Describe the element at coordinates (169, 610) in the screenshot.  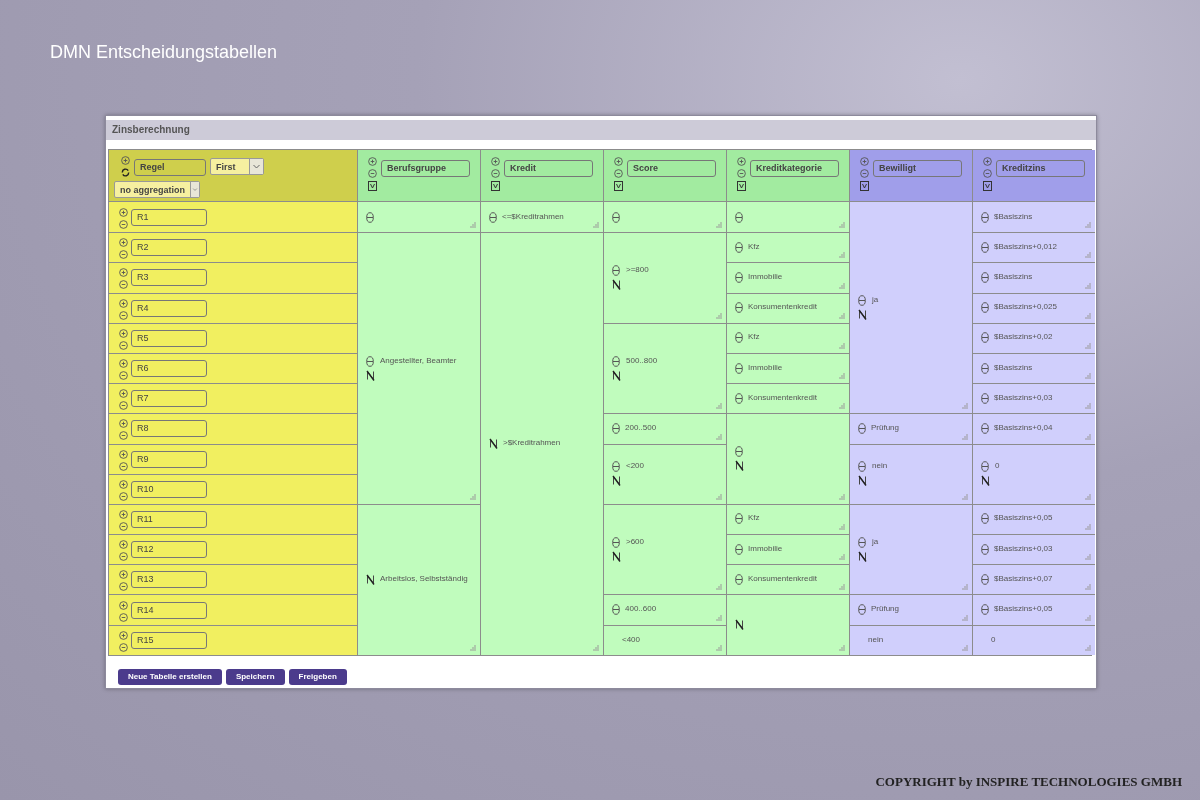
I see `rule-id-input: R14` at that location.